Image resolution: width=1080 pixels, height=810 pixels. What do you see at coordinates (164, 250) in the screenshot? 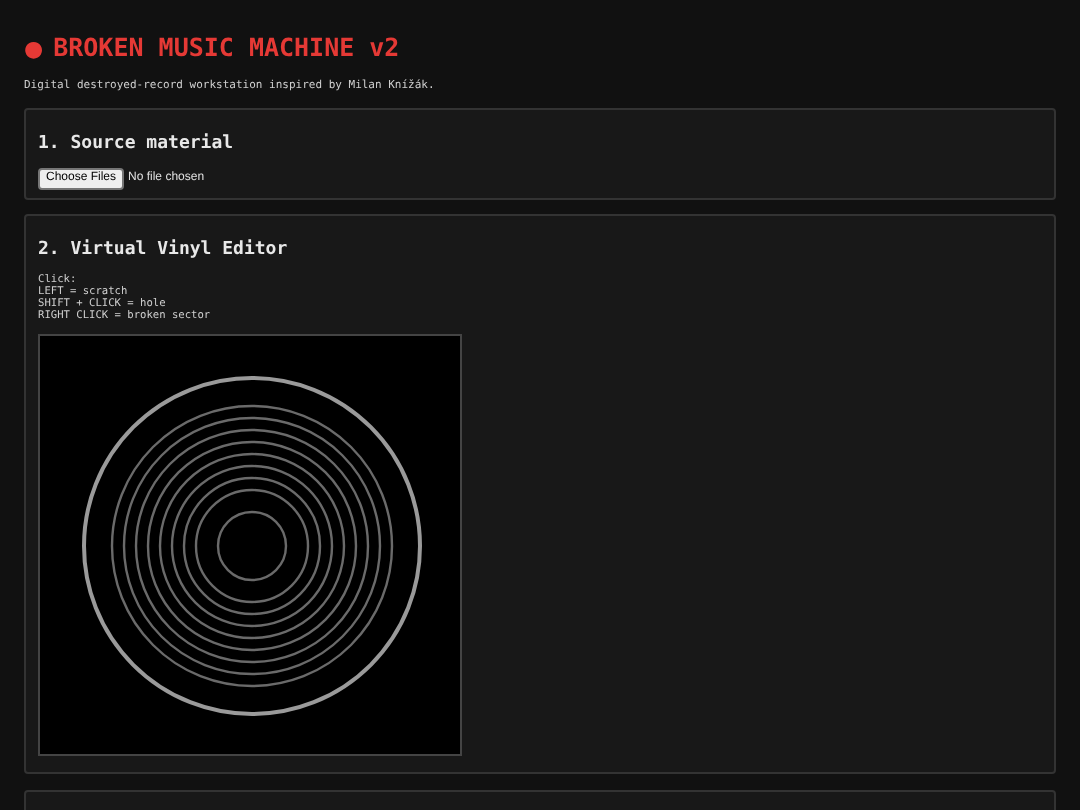
I see `section-heading: 2. Virtual Vinyl Editor` at bounding box center [164, 250].